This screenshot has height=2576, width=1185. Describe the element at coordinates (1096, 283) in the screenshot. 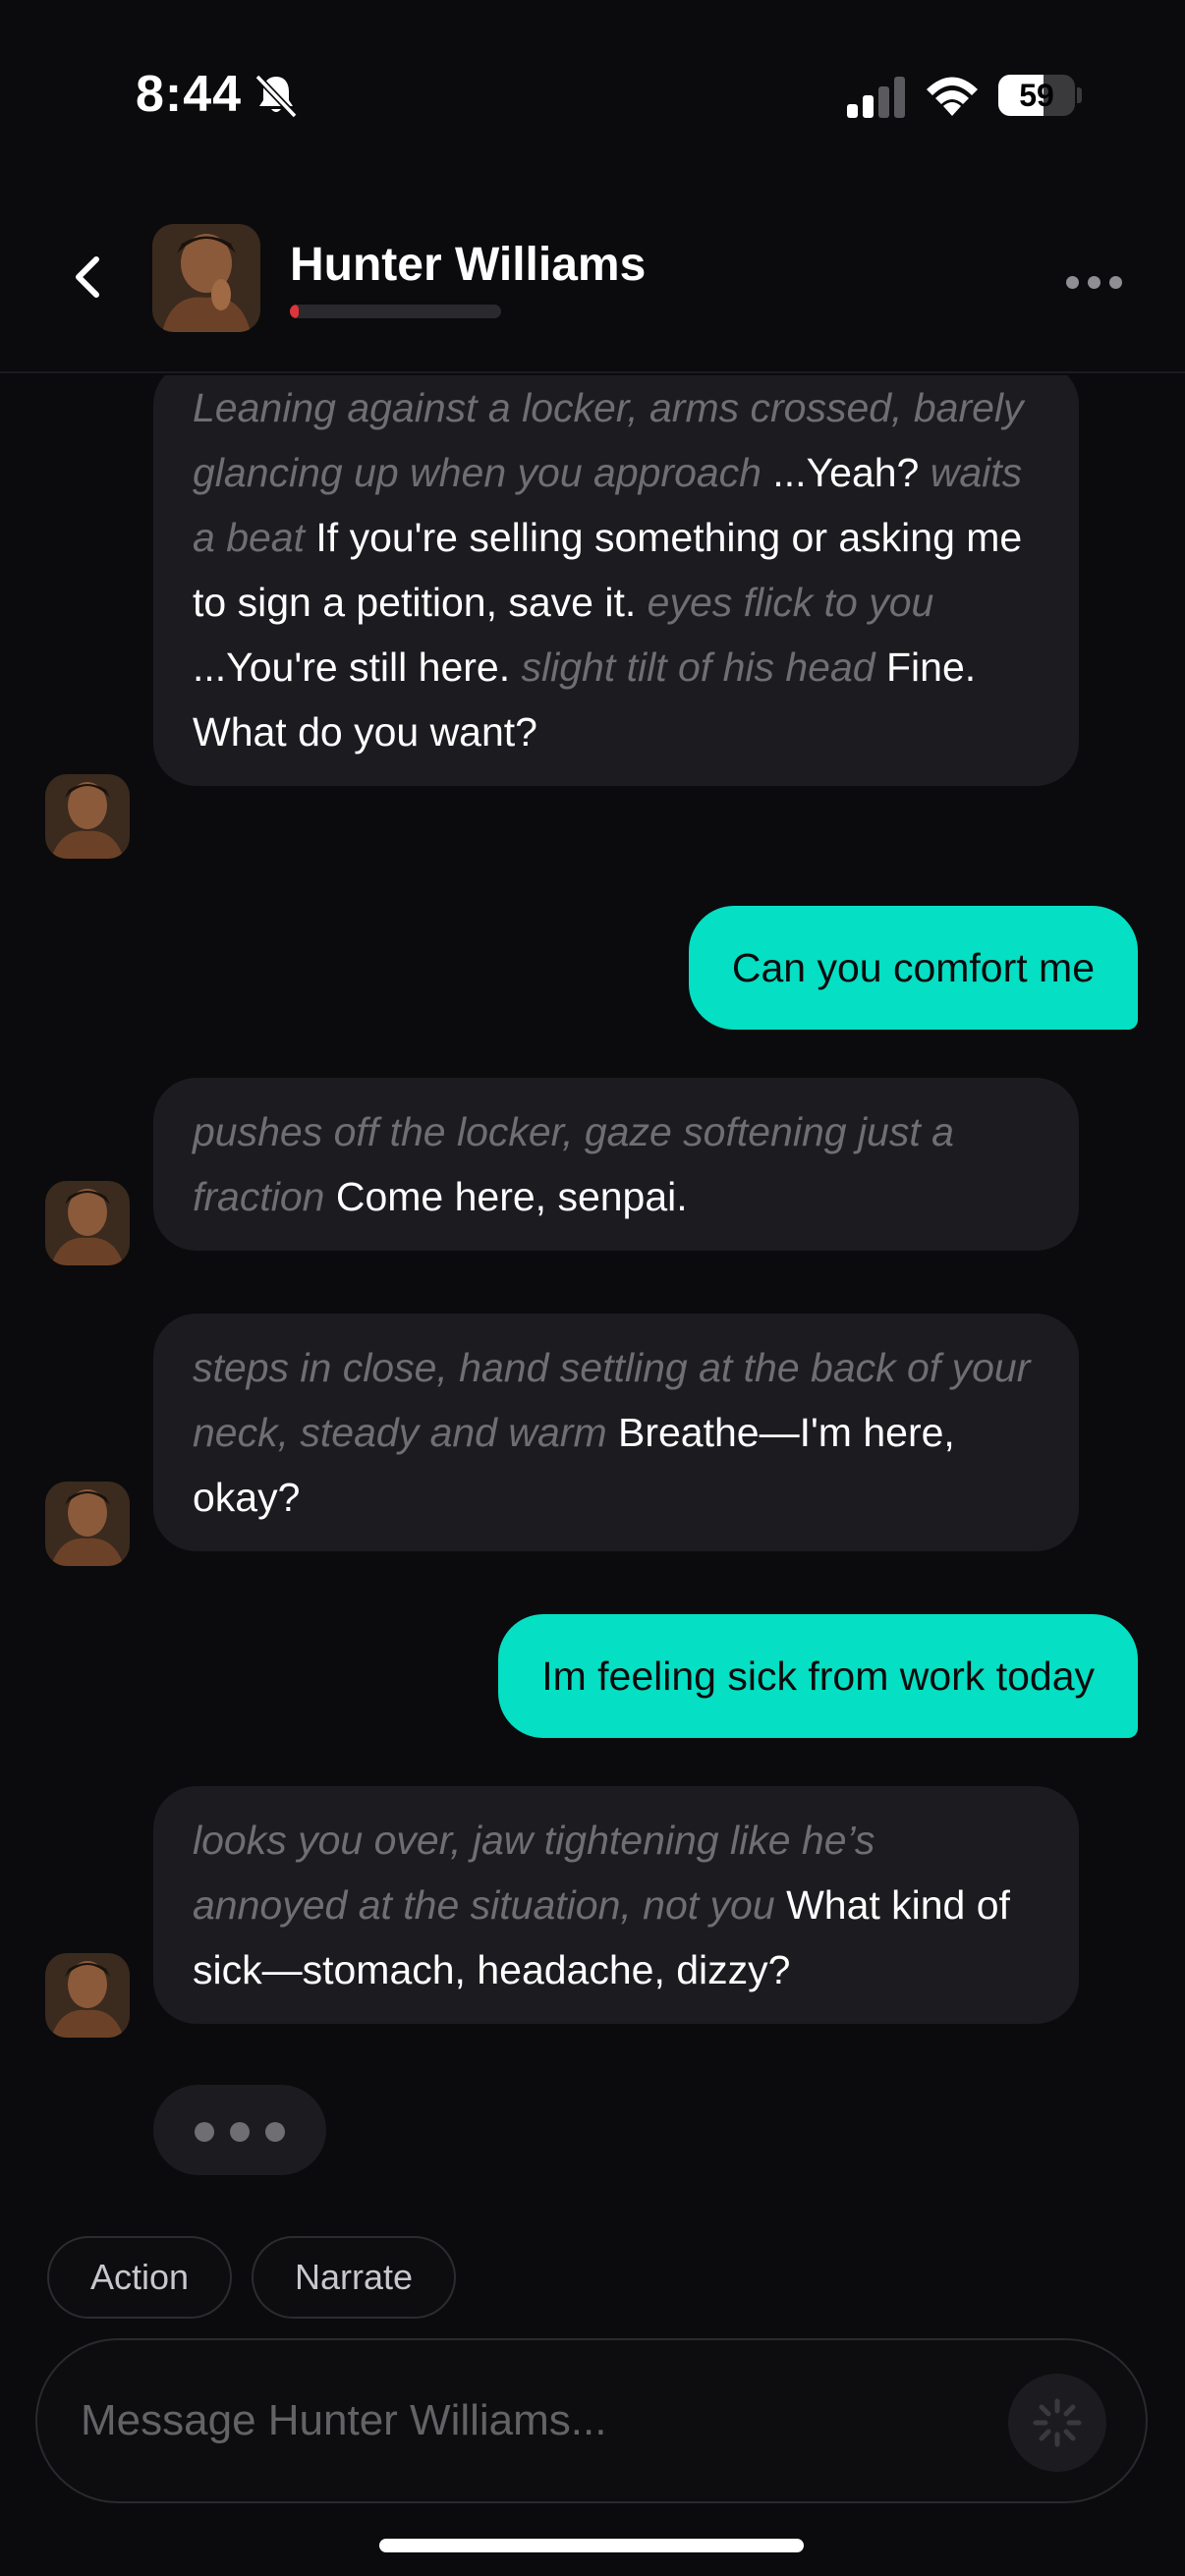

I see `more-horizontal-icon` at that location.